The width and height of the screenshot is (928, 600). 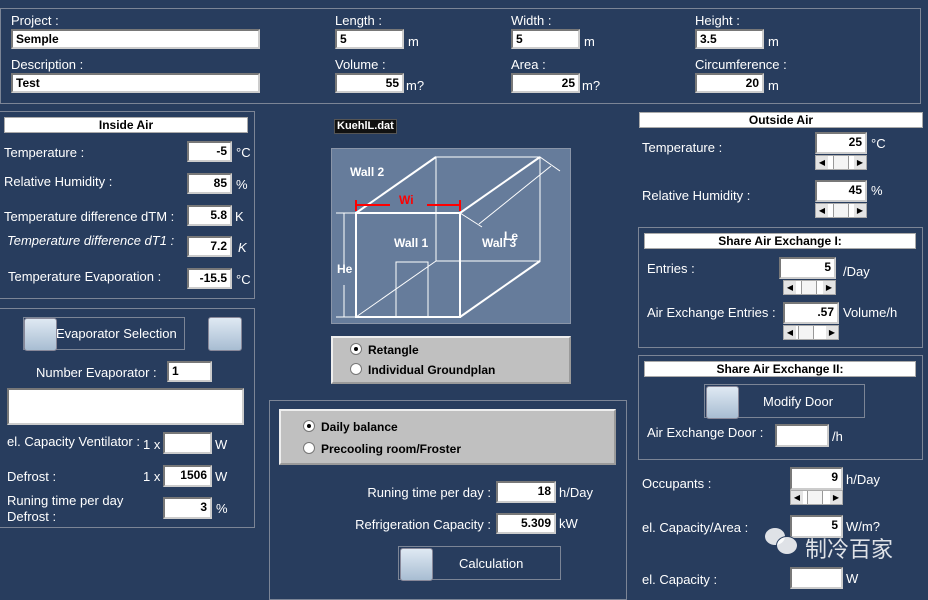 What do you see at coordinates (837, 436) in the screenshot?
I see `air-exchange-door-unit: /h` at bounding box center [837, 436].